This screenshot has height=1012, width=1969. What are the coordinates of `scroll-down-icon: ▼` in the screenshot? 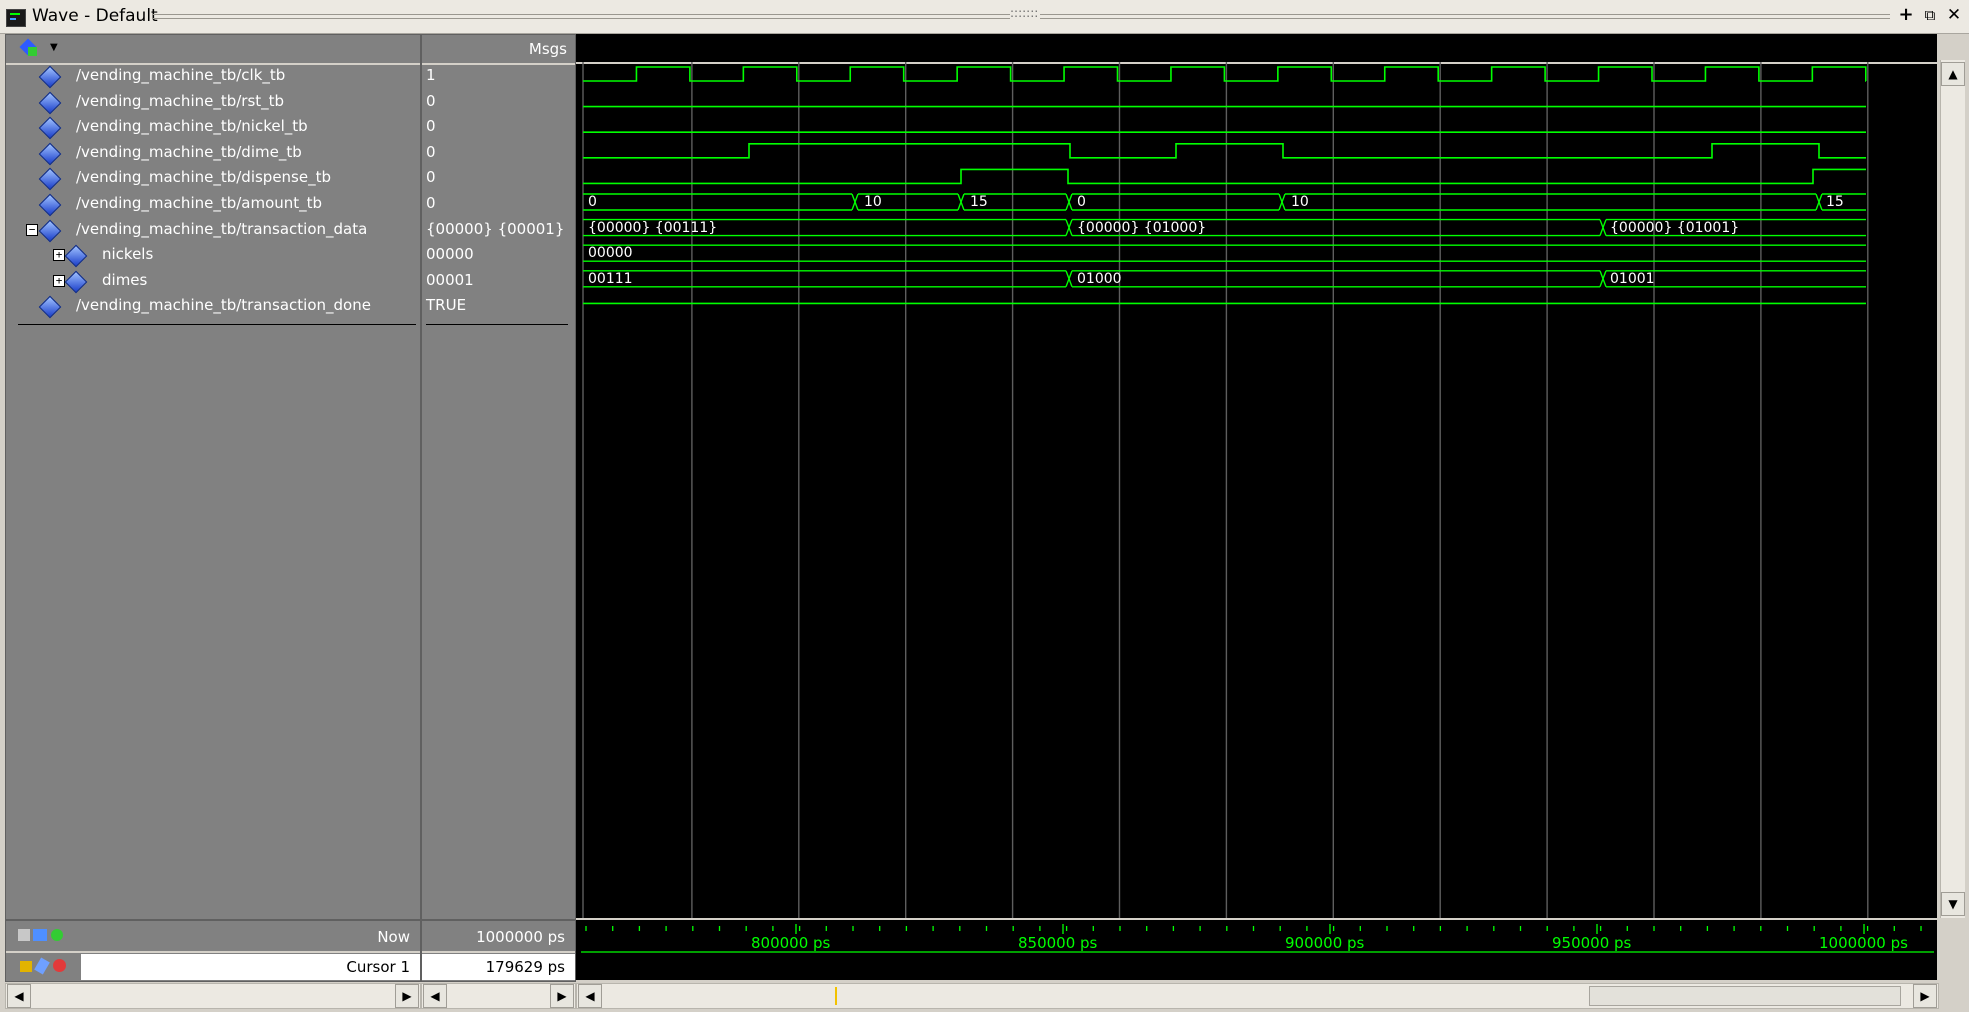 It's located at (1953, 904).